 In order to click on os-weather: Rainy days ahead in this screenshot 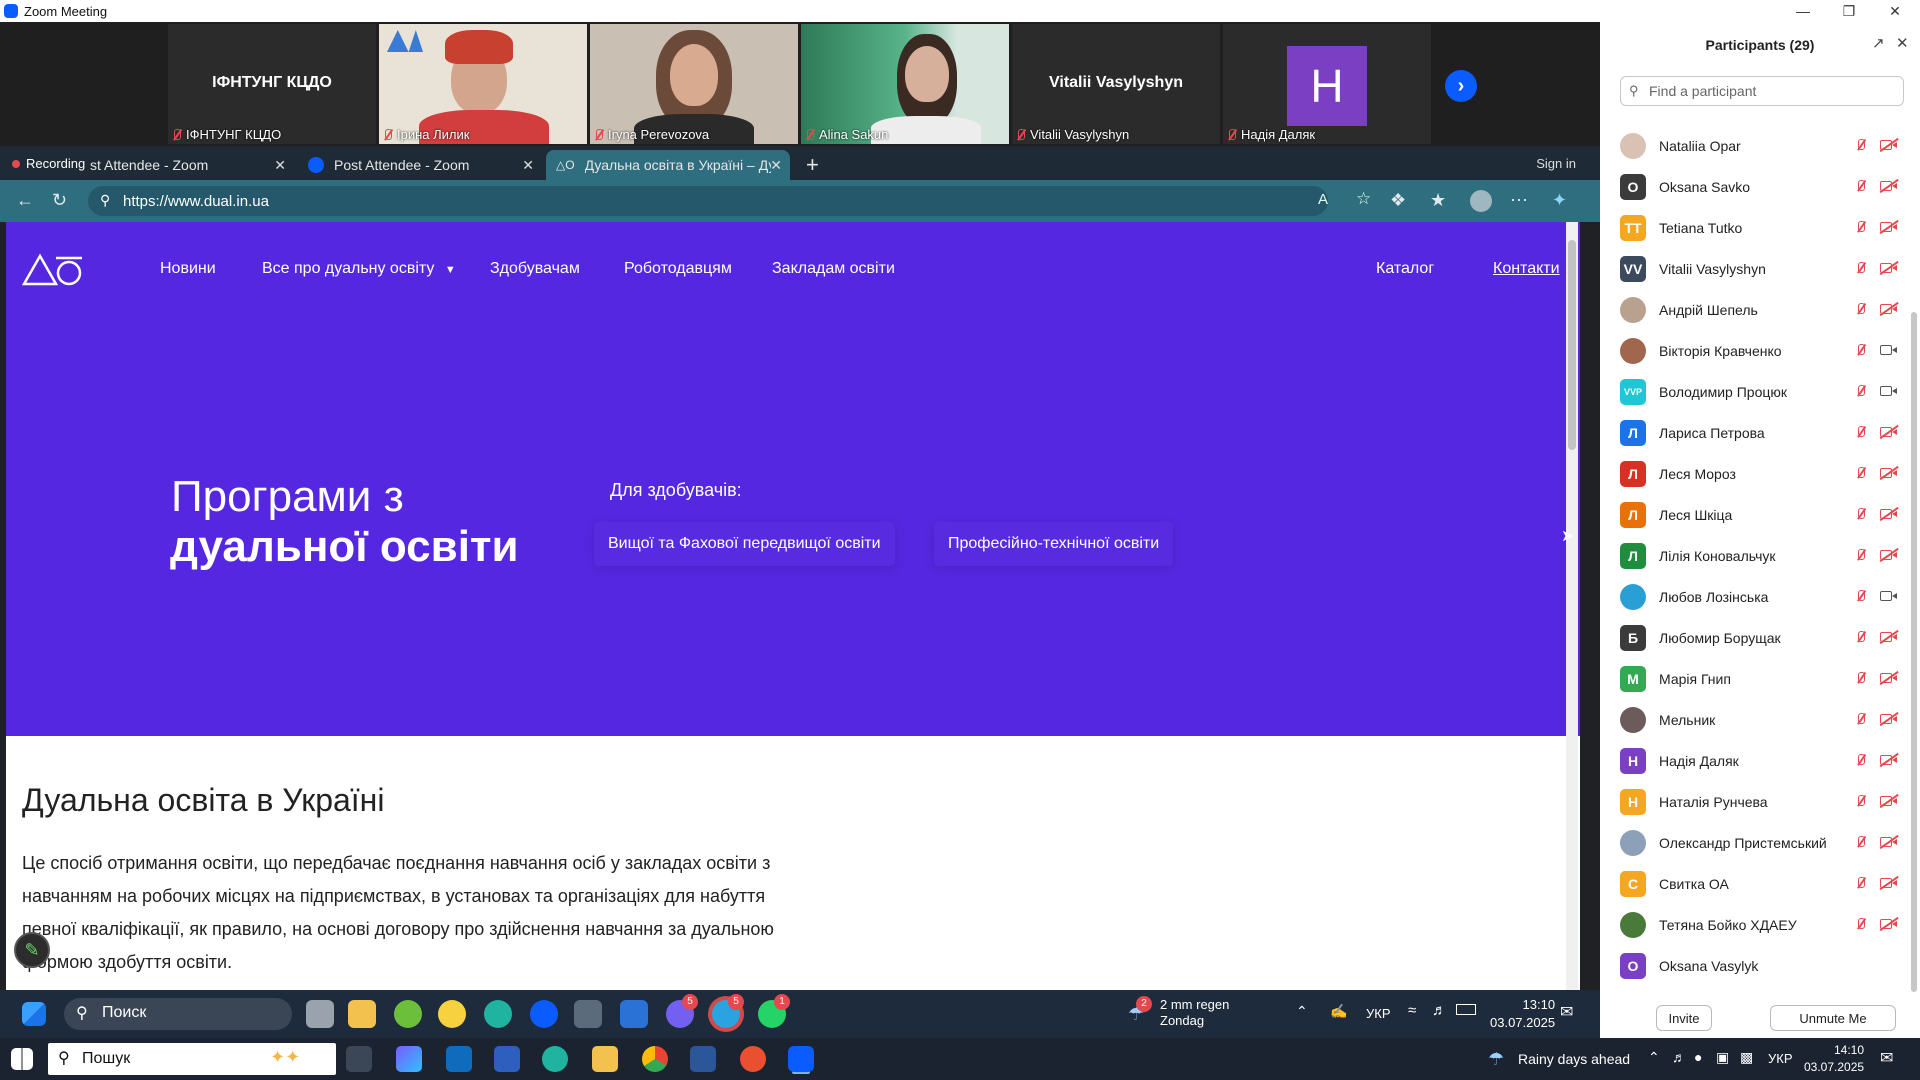, I will do `click(1574, 1059)`.